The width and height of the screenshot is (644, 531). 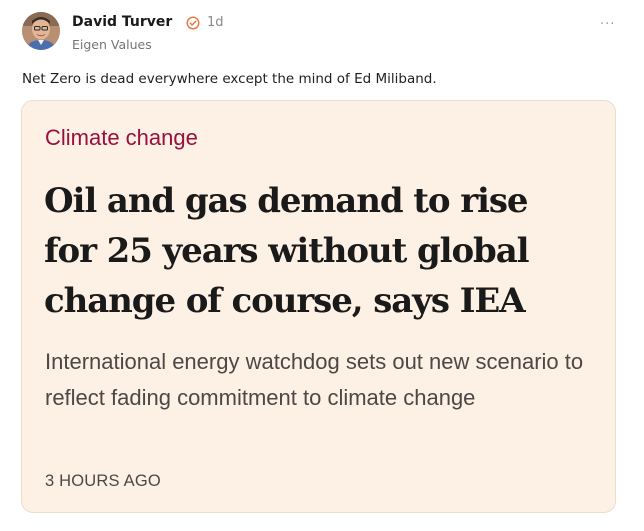 I want to click on author-photo-icon, so click(x=41, y=31).